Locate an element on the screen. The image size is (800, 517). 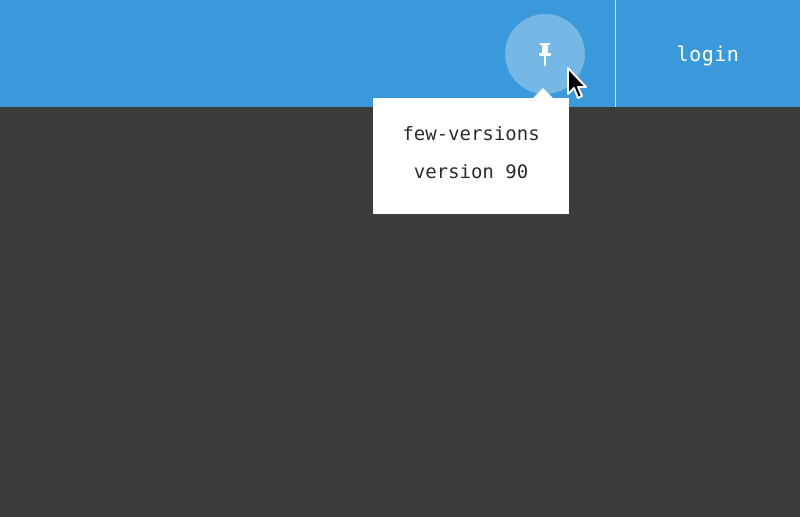
pushpin-icon is located at coordinates (545, 54).